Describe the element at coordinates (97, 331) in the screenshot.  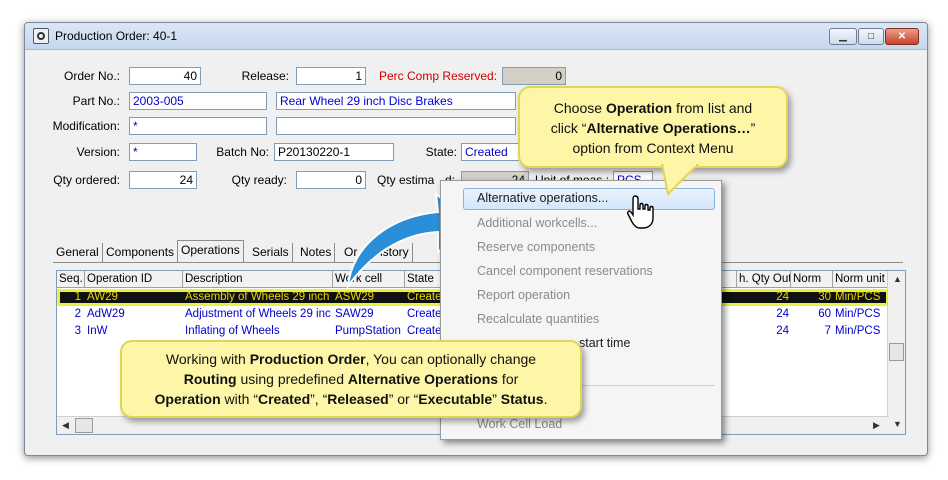
I see `cell-operation-id: InW` at that location.